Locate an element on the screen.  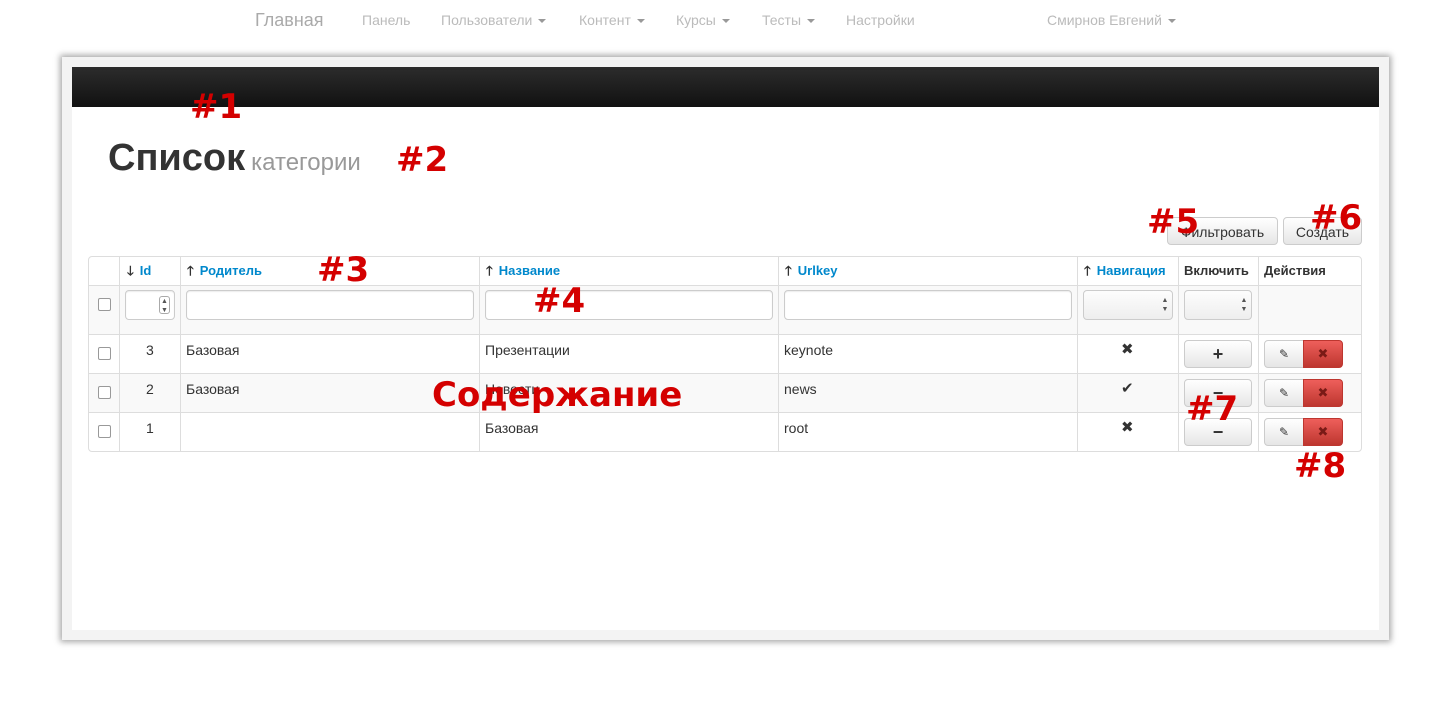
nav-item-panel: Панель is located at coordinates (386, 20).